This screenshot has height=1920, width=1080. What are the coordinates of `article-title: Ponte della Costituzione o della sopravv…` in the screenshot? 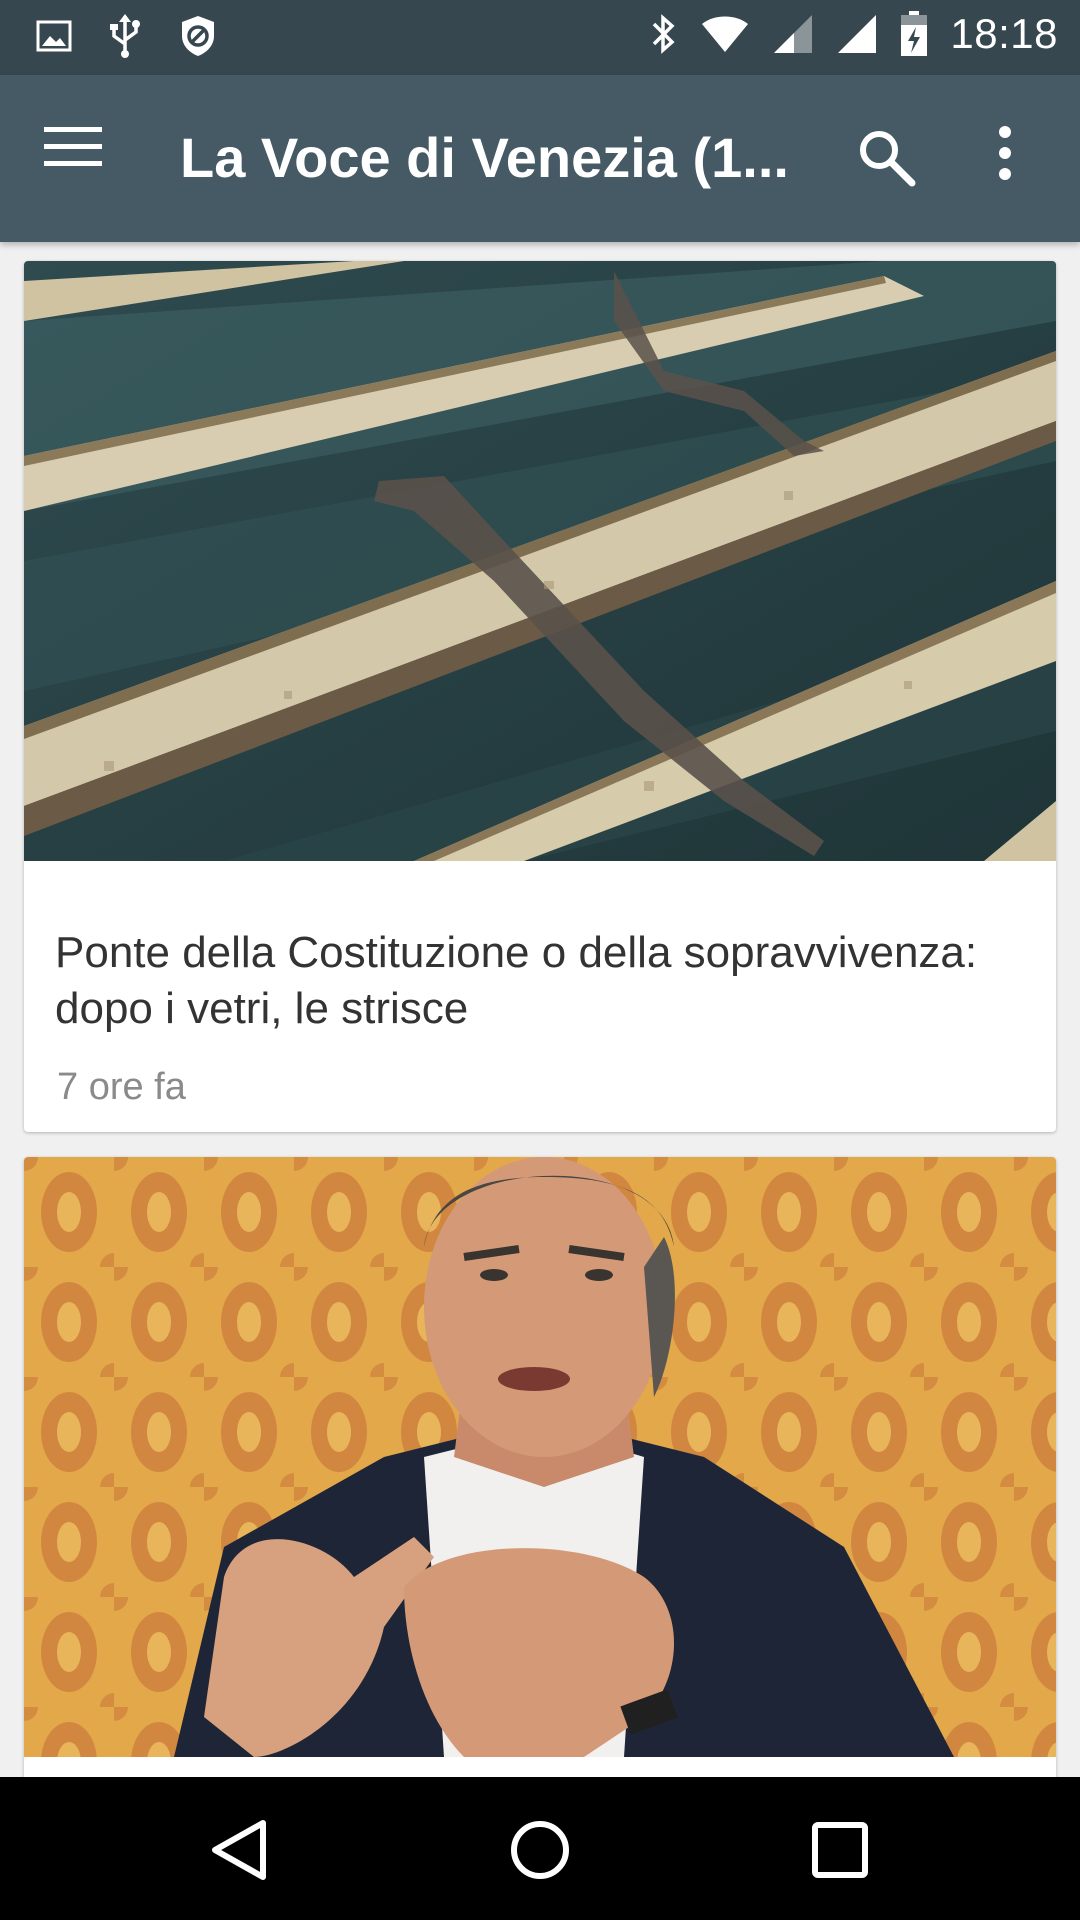 It's located at (516, 980).